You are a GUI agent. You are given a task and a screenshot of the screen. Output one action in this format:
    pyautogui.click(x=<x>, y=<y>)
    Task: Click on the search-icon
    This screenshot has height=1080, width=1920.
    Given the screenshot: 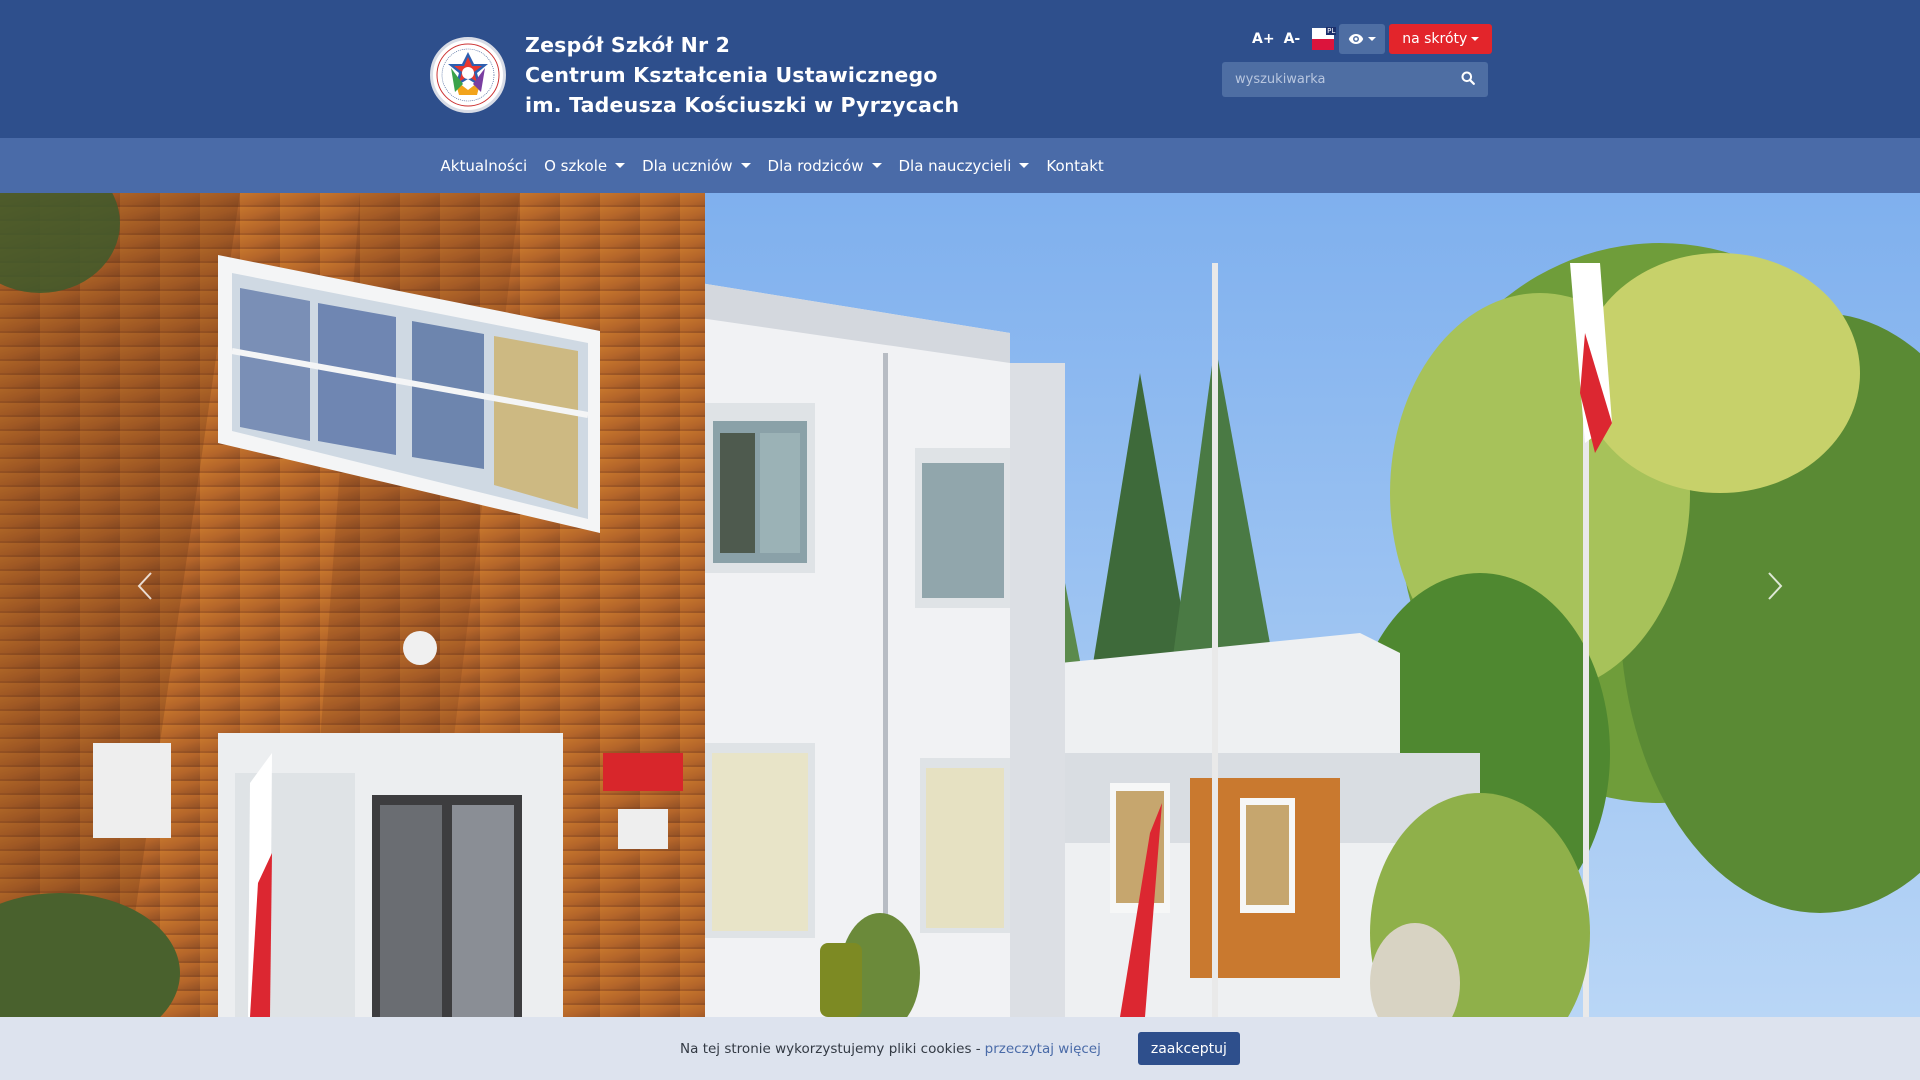 What is the action you would take?
    pyautogui.click(x=1468, y=79)
    